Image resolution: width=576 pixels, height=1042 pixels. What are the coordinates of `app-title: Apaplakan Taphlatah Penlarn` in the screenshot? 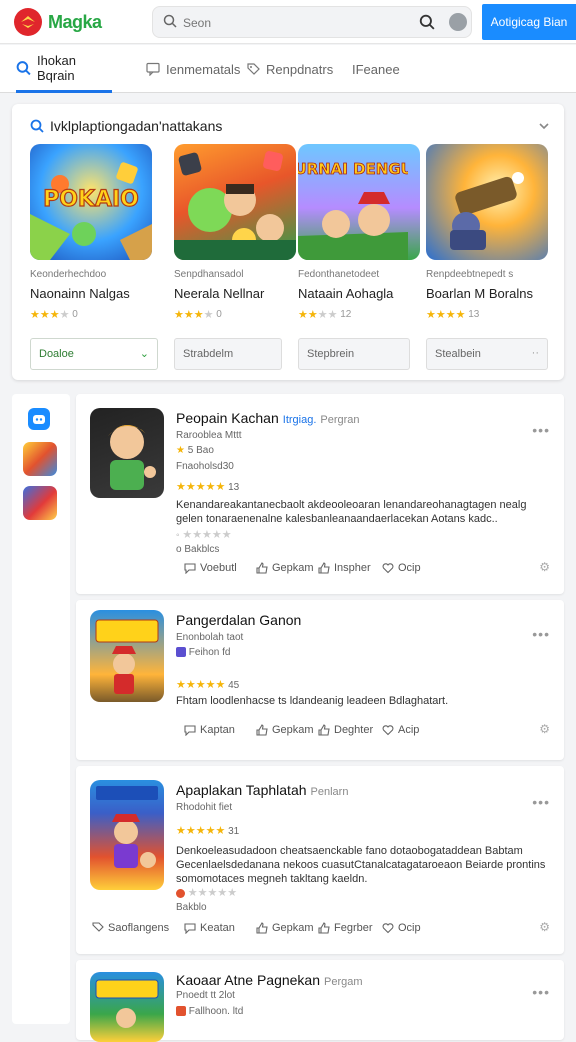 It's located at (262, 790).